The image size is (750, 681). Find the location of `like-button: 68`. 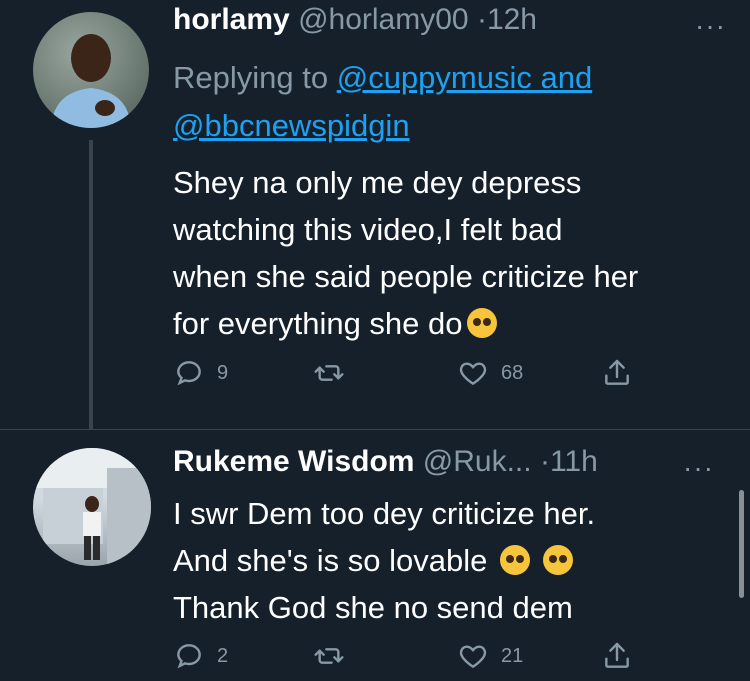

like-button: 68 is located at coordinates (490, 373).